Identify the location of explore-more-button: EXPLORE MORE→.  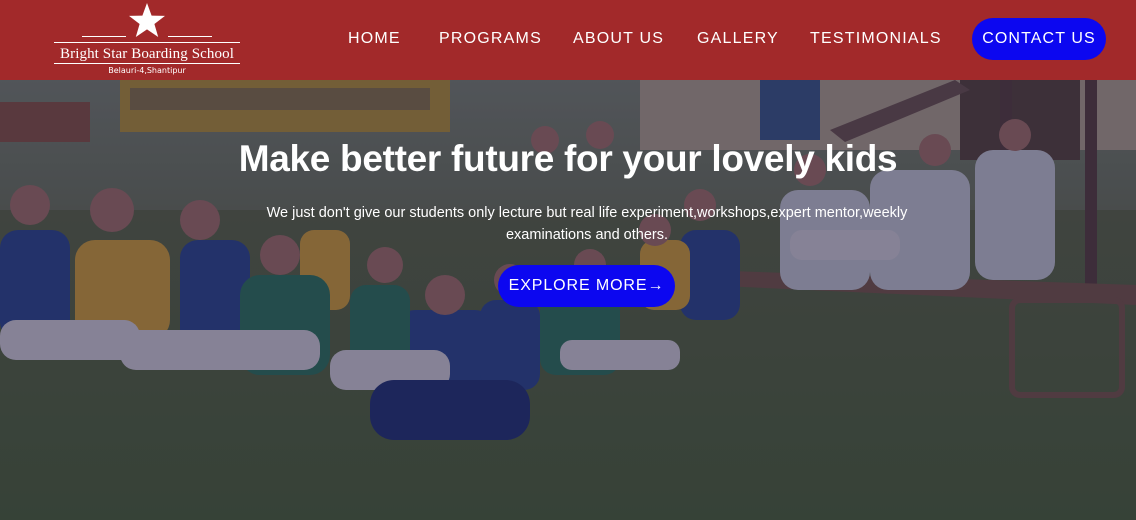
(586, 286).